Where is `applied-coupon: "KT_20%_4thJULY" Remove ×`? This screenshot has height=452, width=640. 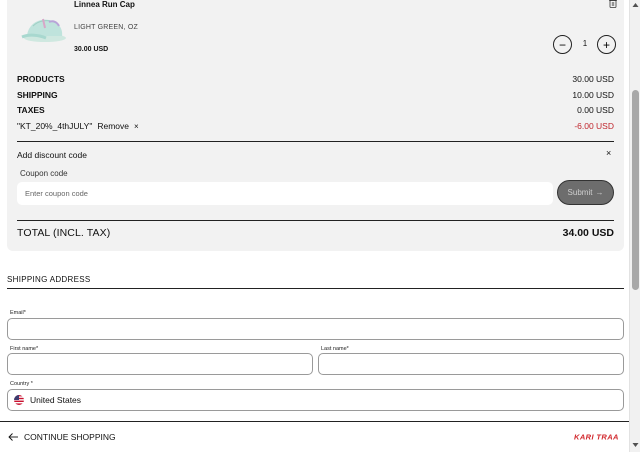
applied-coupon: "KT_20%_4thJULY" Remove × is located at coordinates (78, 126).